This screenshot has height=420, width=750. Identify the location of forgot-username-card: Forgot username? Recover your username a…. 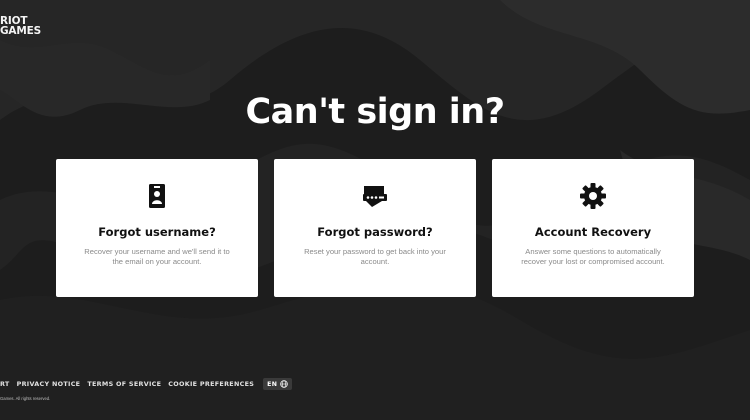
(157, 228).